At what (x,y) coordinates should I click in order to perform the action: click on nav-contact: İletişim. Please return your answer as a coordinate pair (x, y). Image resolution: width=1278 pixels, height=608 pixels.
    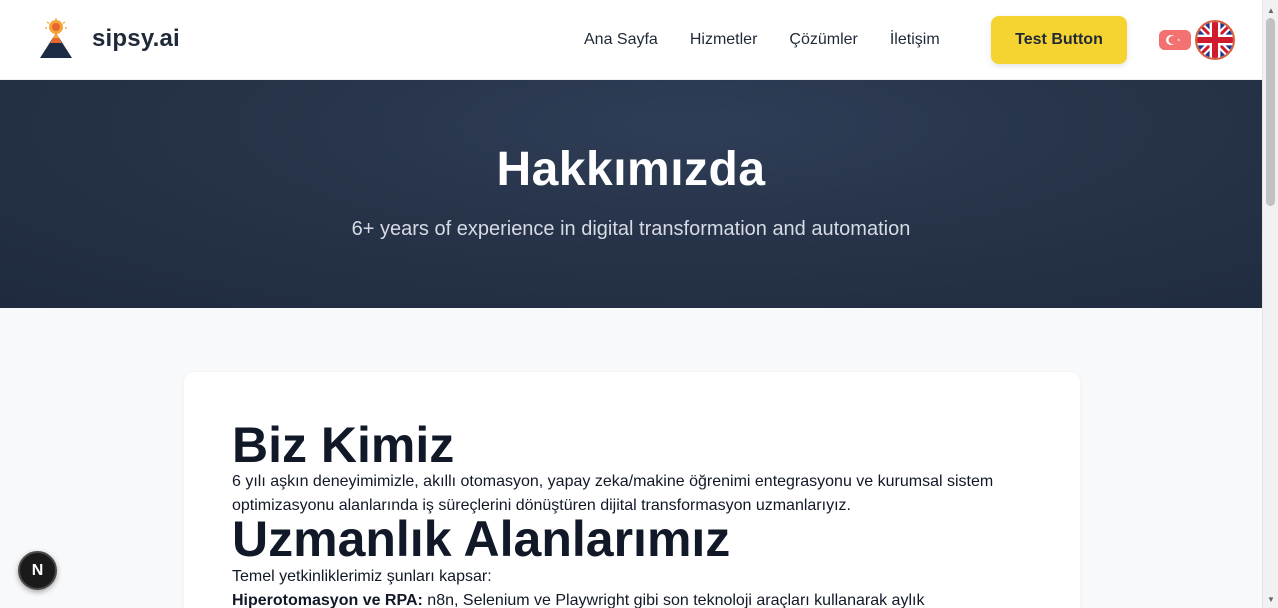
    Looking at the image, I should click on (915, 40).